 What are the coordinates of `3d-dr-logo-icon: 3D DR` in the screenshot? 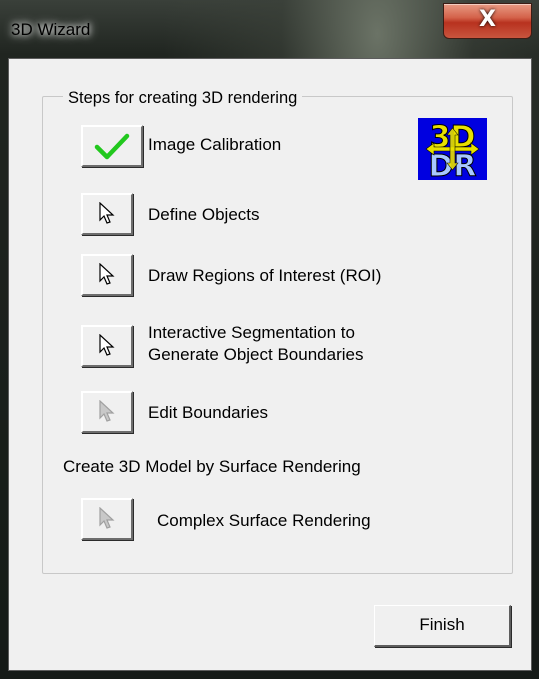 It's located at (452, 151).